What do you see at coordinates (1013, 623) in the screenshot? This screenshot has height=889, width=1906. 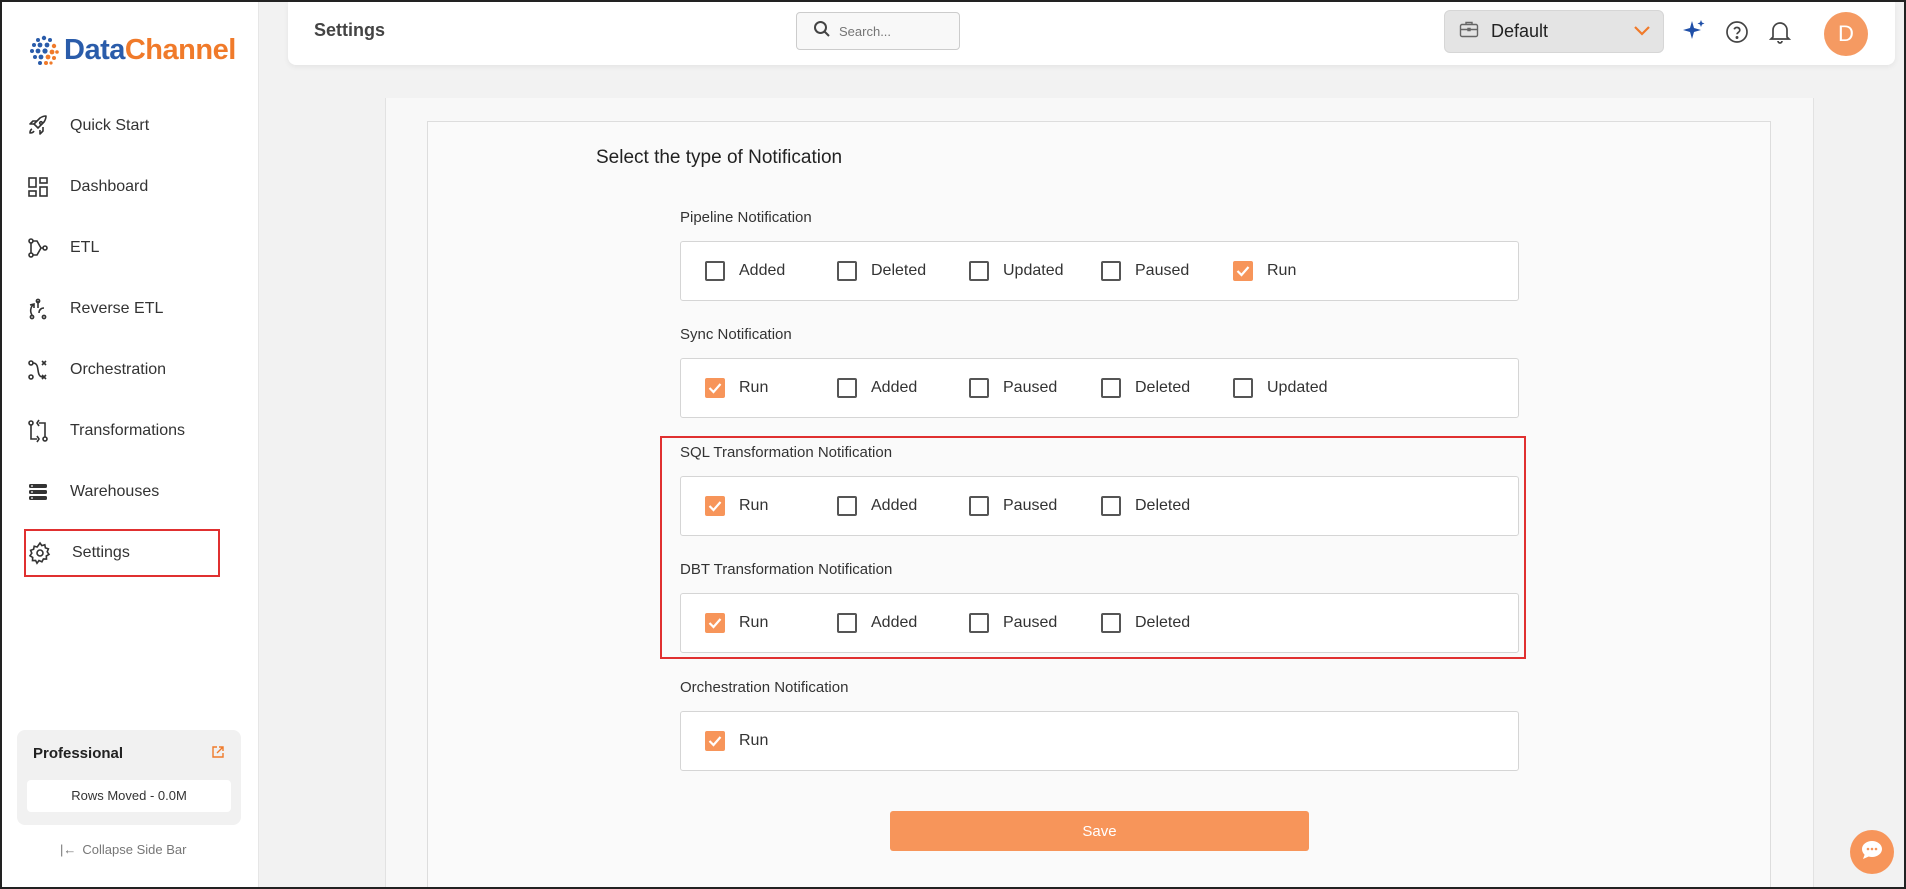 I see `dbt-paused-checkbox: Paused` at bounding box center [1013, 623].